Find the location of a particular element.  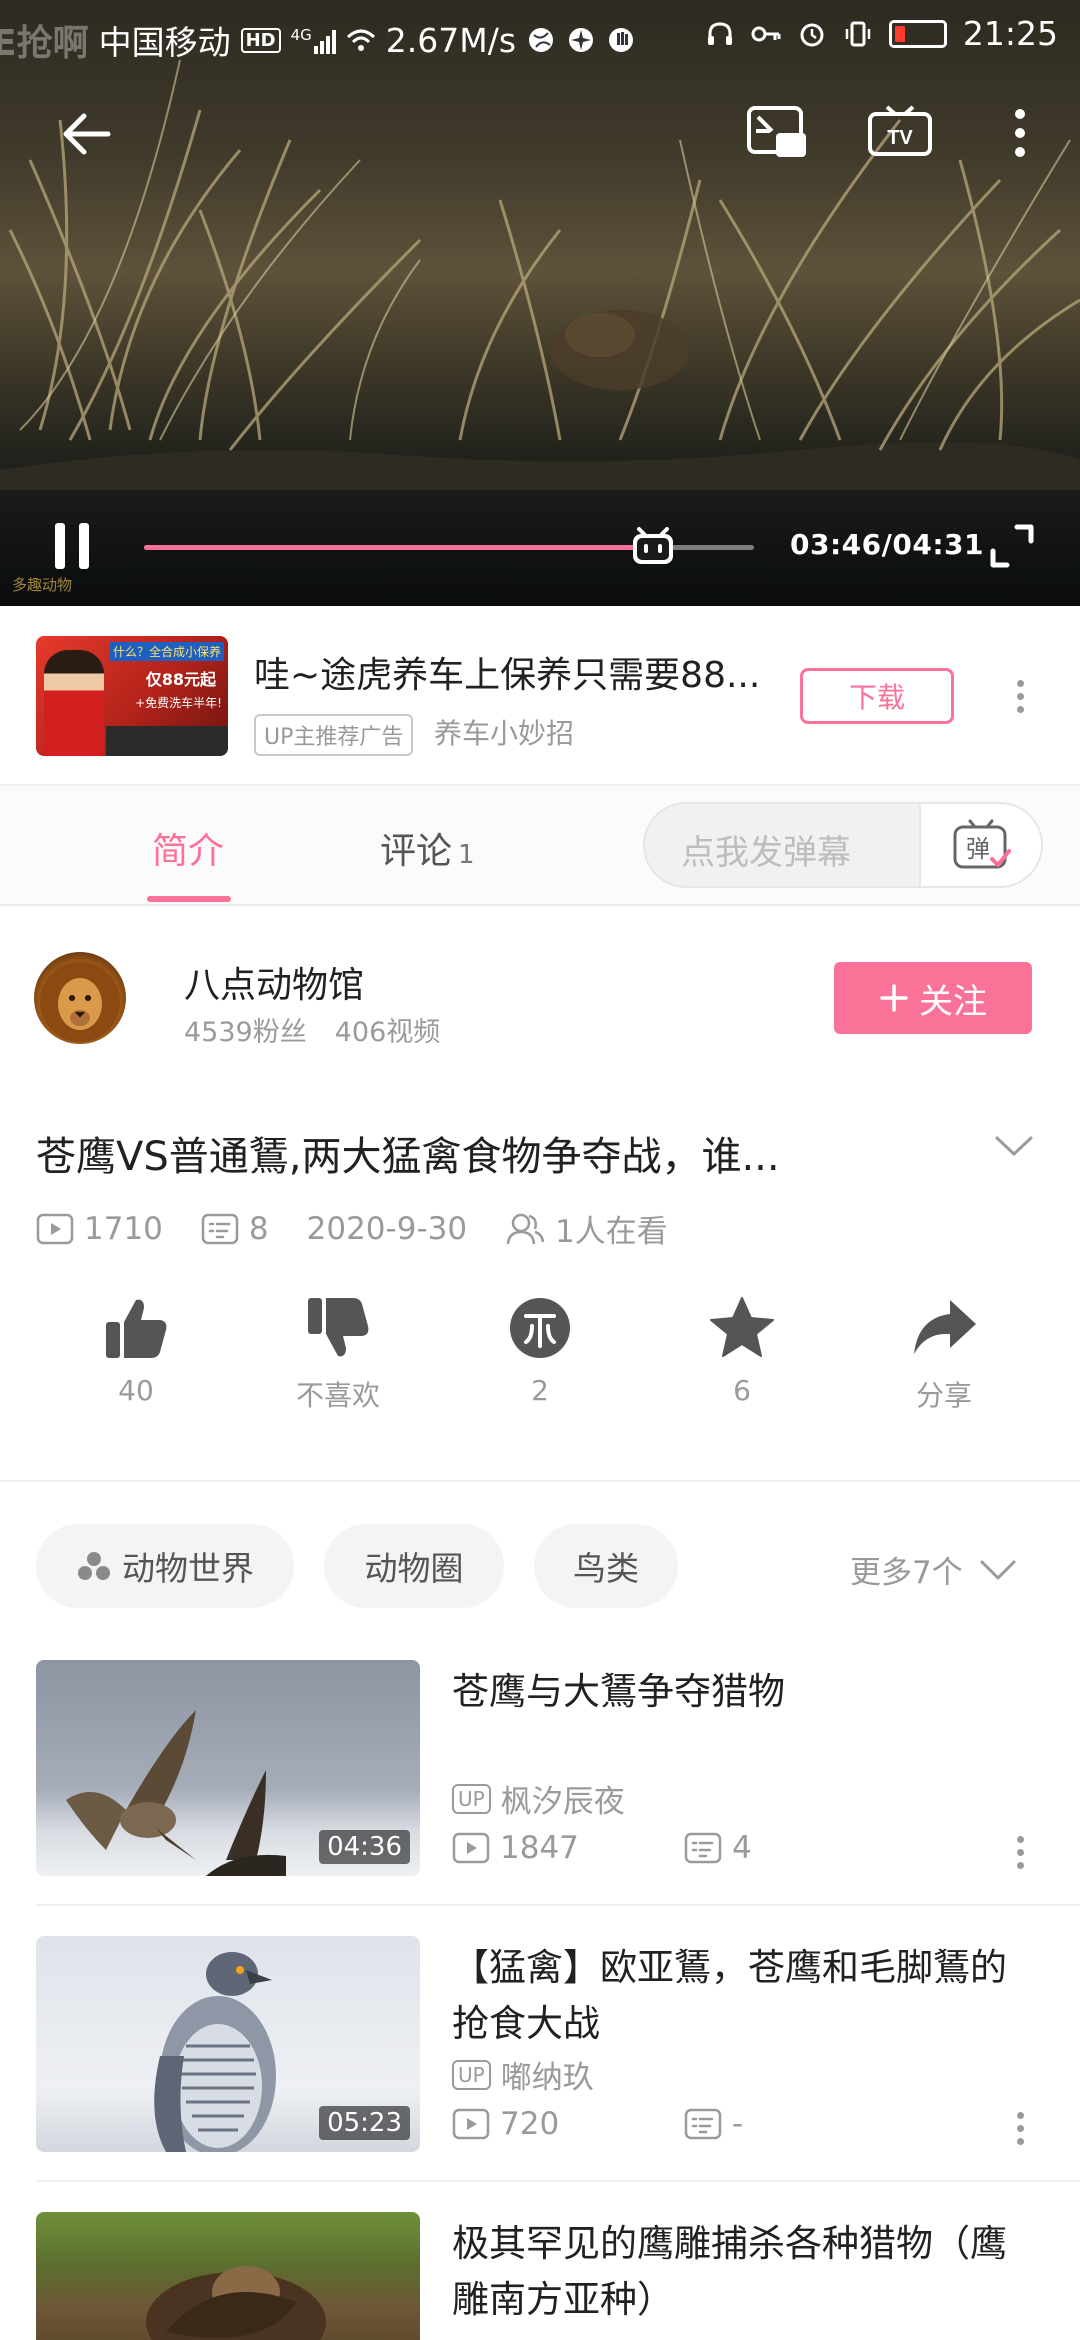

related-uploader: UP 枫汐辰夜 is located at coordinates (538, 1798).